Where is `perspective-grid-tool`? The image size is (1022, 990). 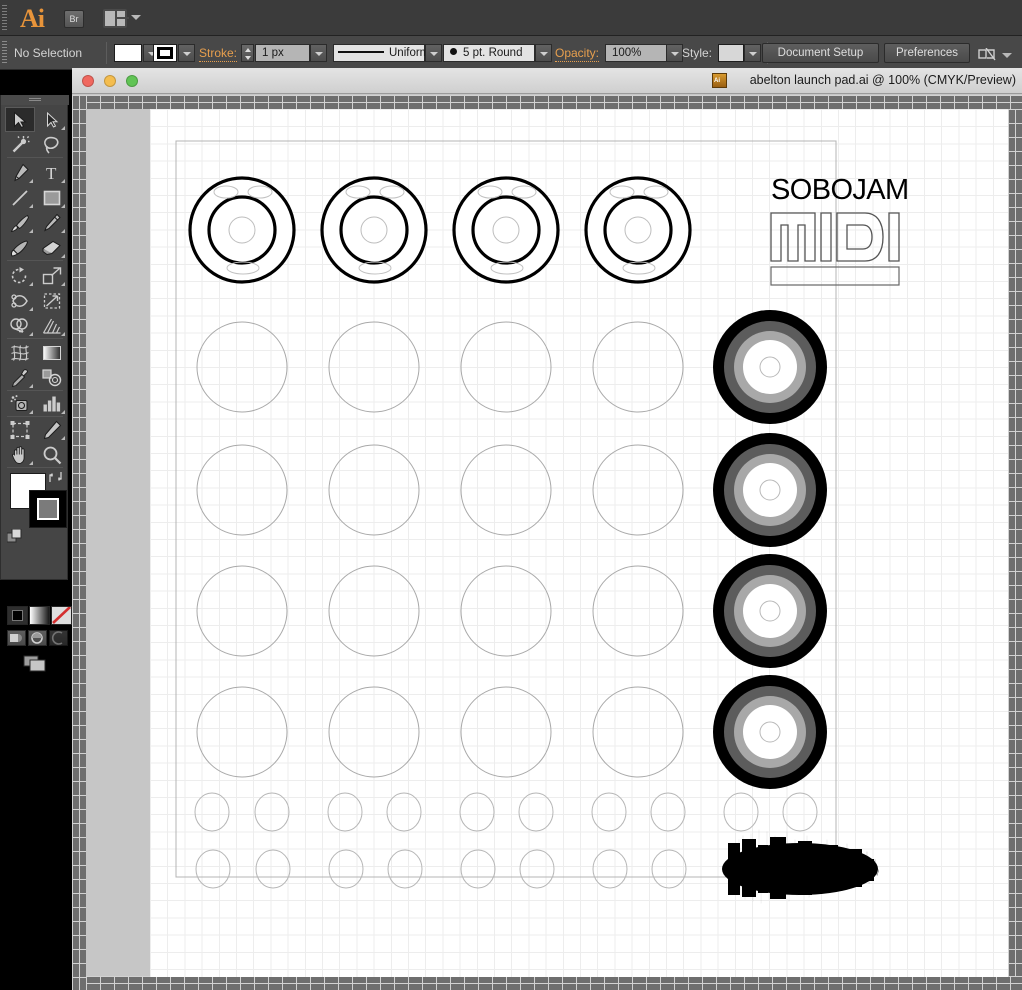
perspective-grid-tool is located at coordinates (52, 325).